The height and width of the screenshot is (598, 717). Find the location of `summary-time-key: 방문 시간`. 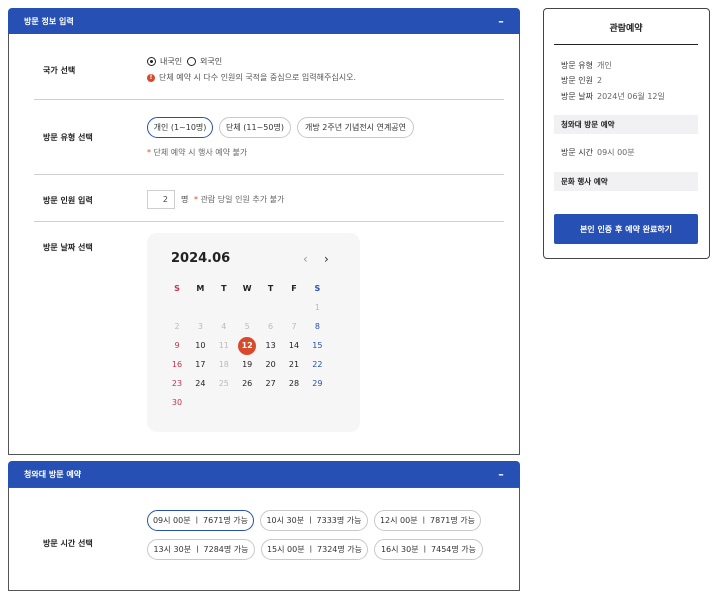

summary-time-key: 방문 시간 is located at coordinates (577, 152).